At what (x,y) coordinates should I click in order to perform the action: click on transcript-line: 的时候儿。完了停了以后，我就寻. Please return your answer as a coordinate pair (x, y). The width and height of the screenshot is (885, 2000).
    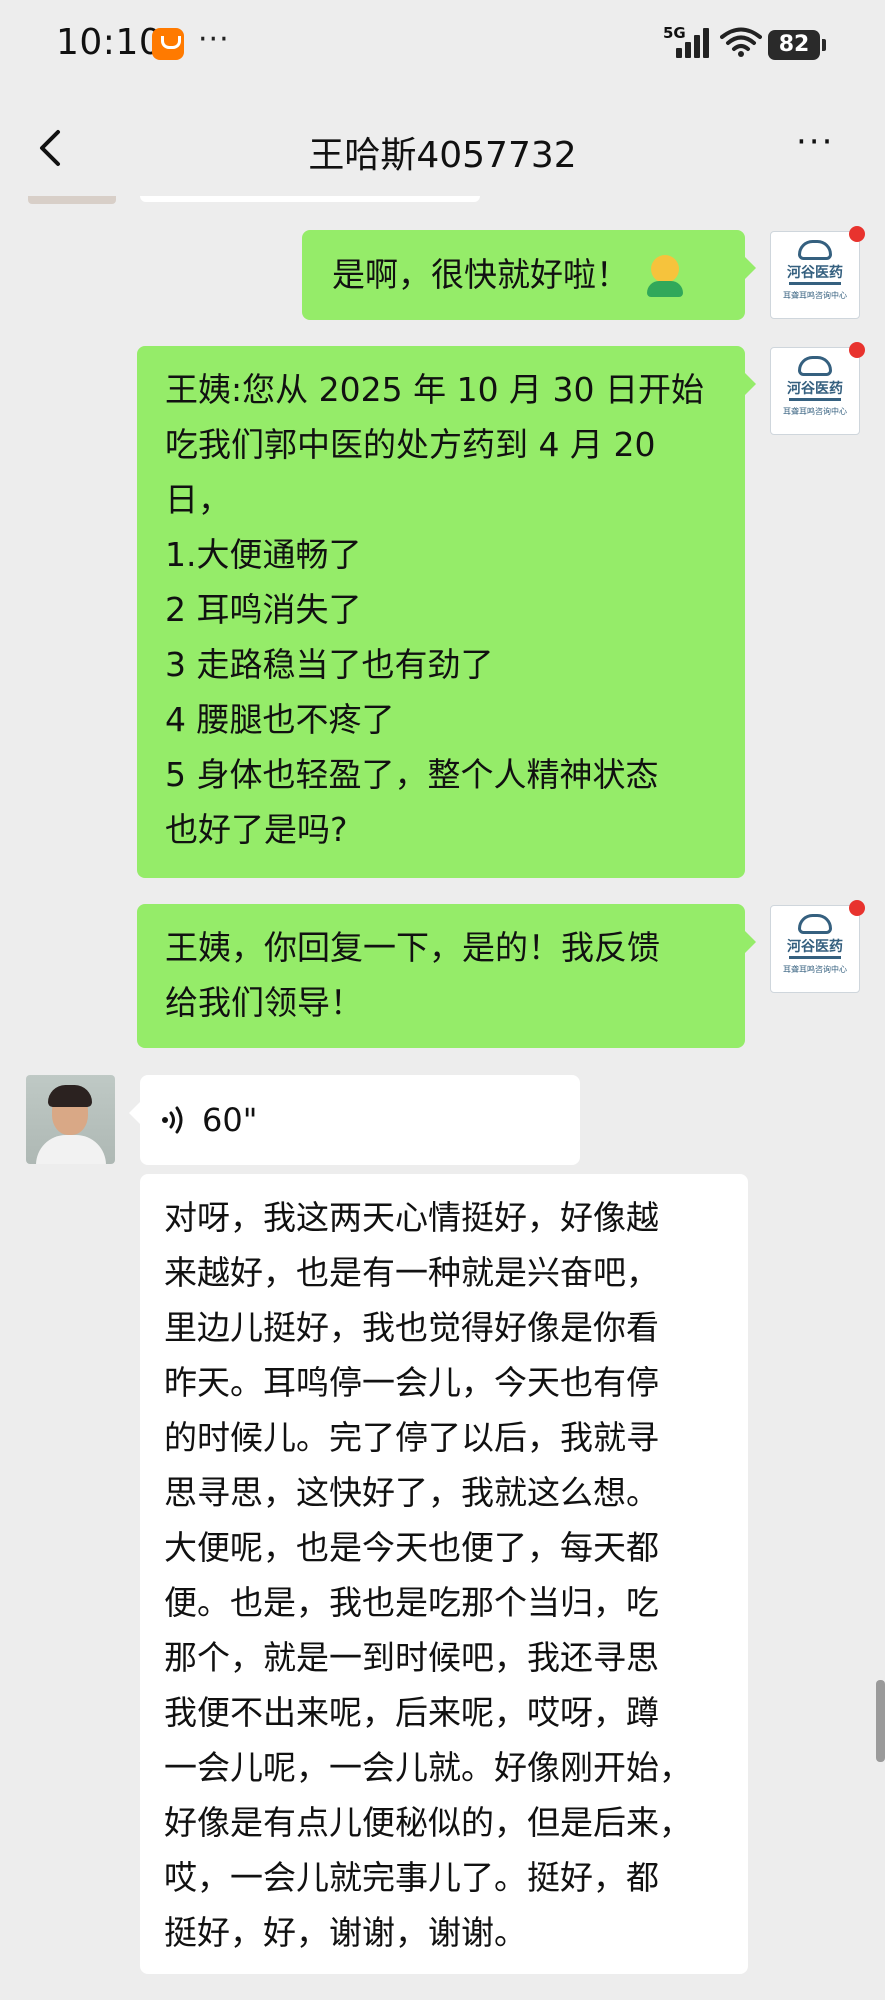
    Looking at the image, I should click on (411, 1437).